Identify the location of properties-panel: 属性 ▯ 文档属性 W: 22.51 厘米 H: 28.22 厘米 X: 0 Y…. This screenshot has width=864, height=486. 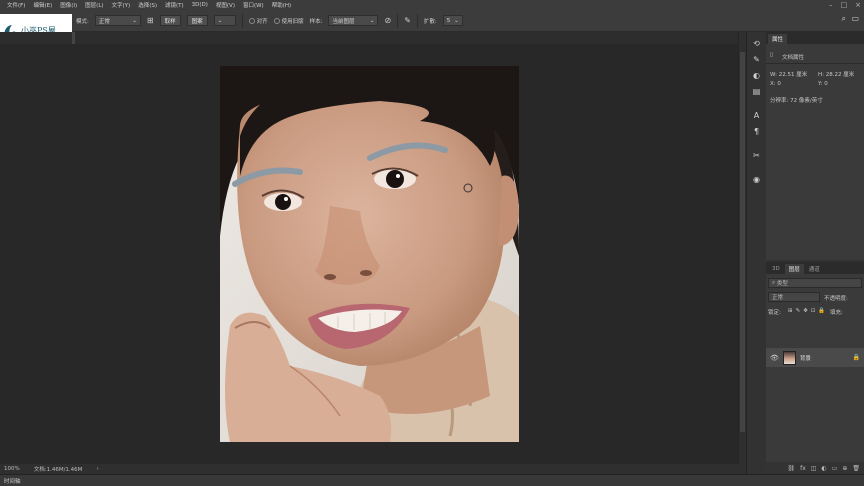
(815, 146).